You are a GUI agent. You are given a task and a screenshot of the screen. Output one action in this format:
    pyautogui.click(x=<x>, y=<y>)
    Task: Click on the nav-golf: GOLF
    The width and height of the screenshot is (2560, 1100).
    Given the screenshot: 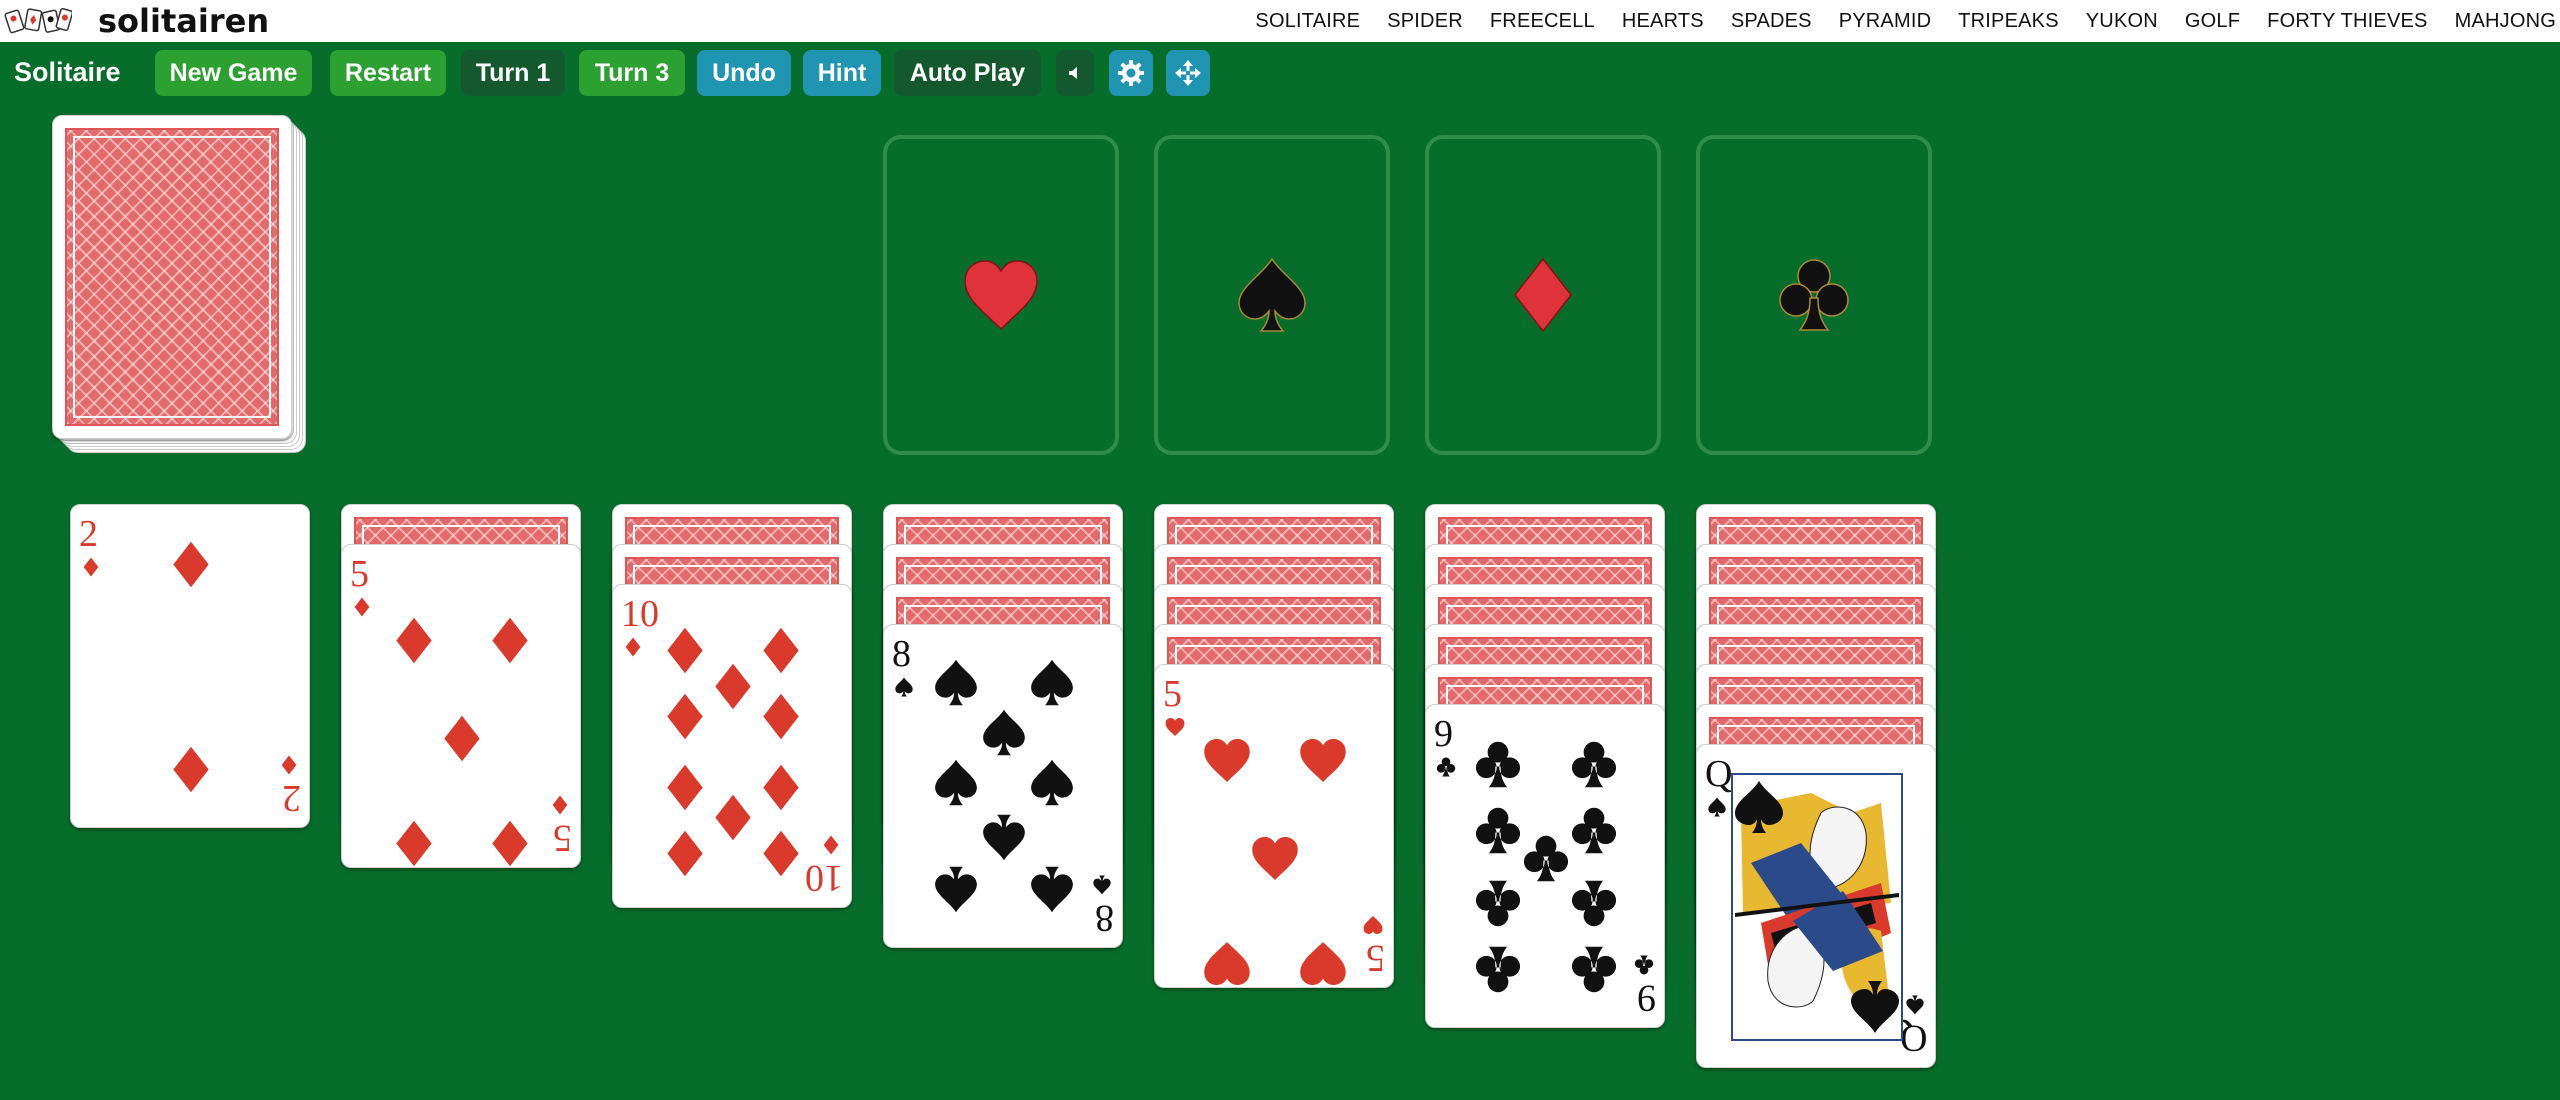 What is the action you would take?
    pyautogui.click(x=2212, y=21)
    